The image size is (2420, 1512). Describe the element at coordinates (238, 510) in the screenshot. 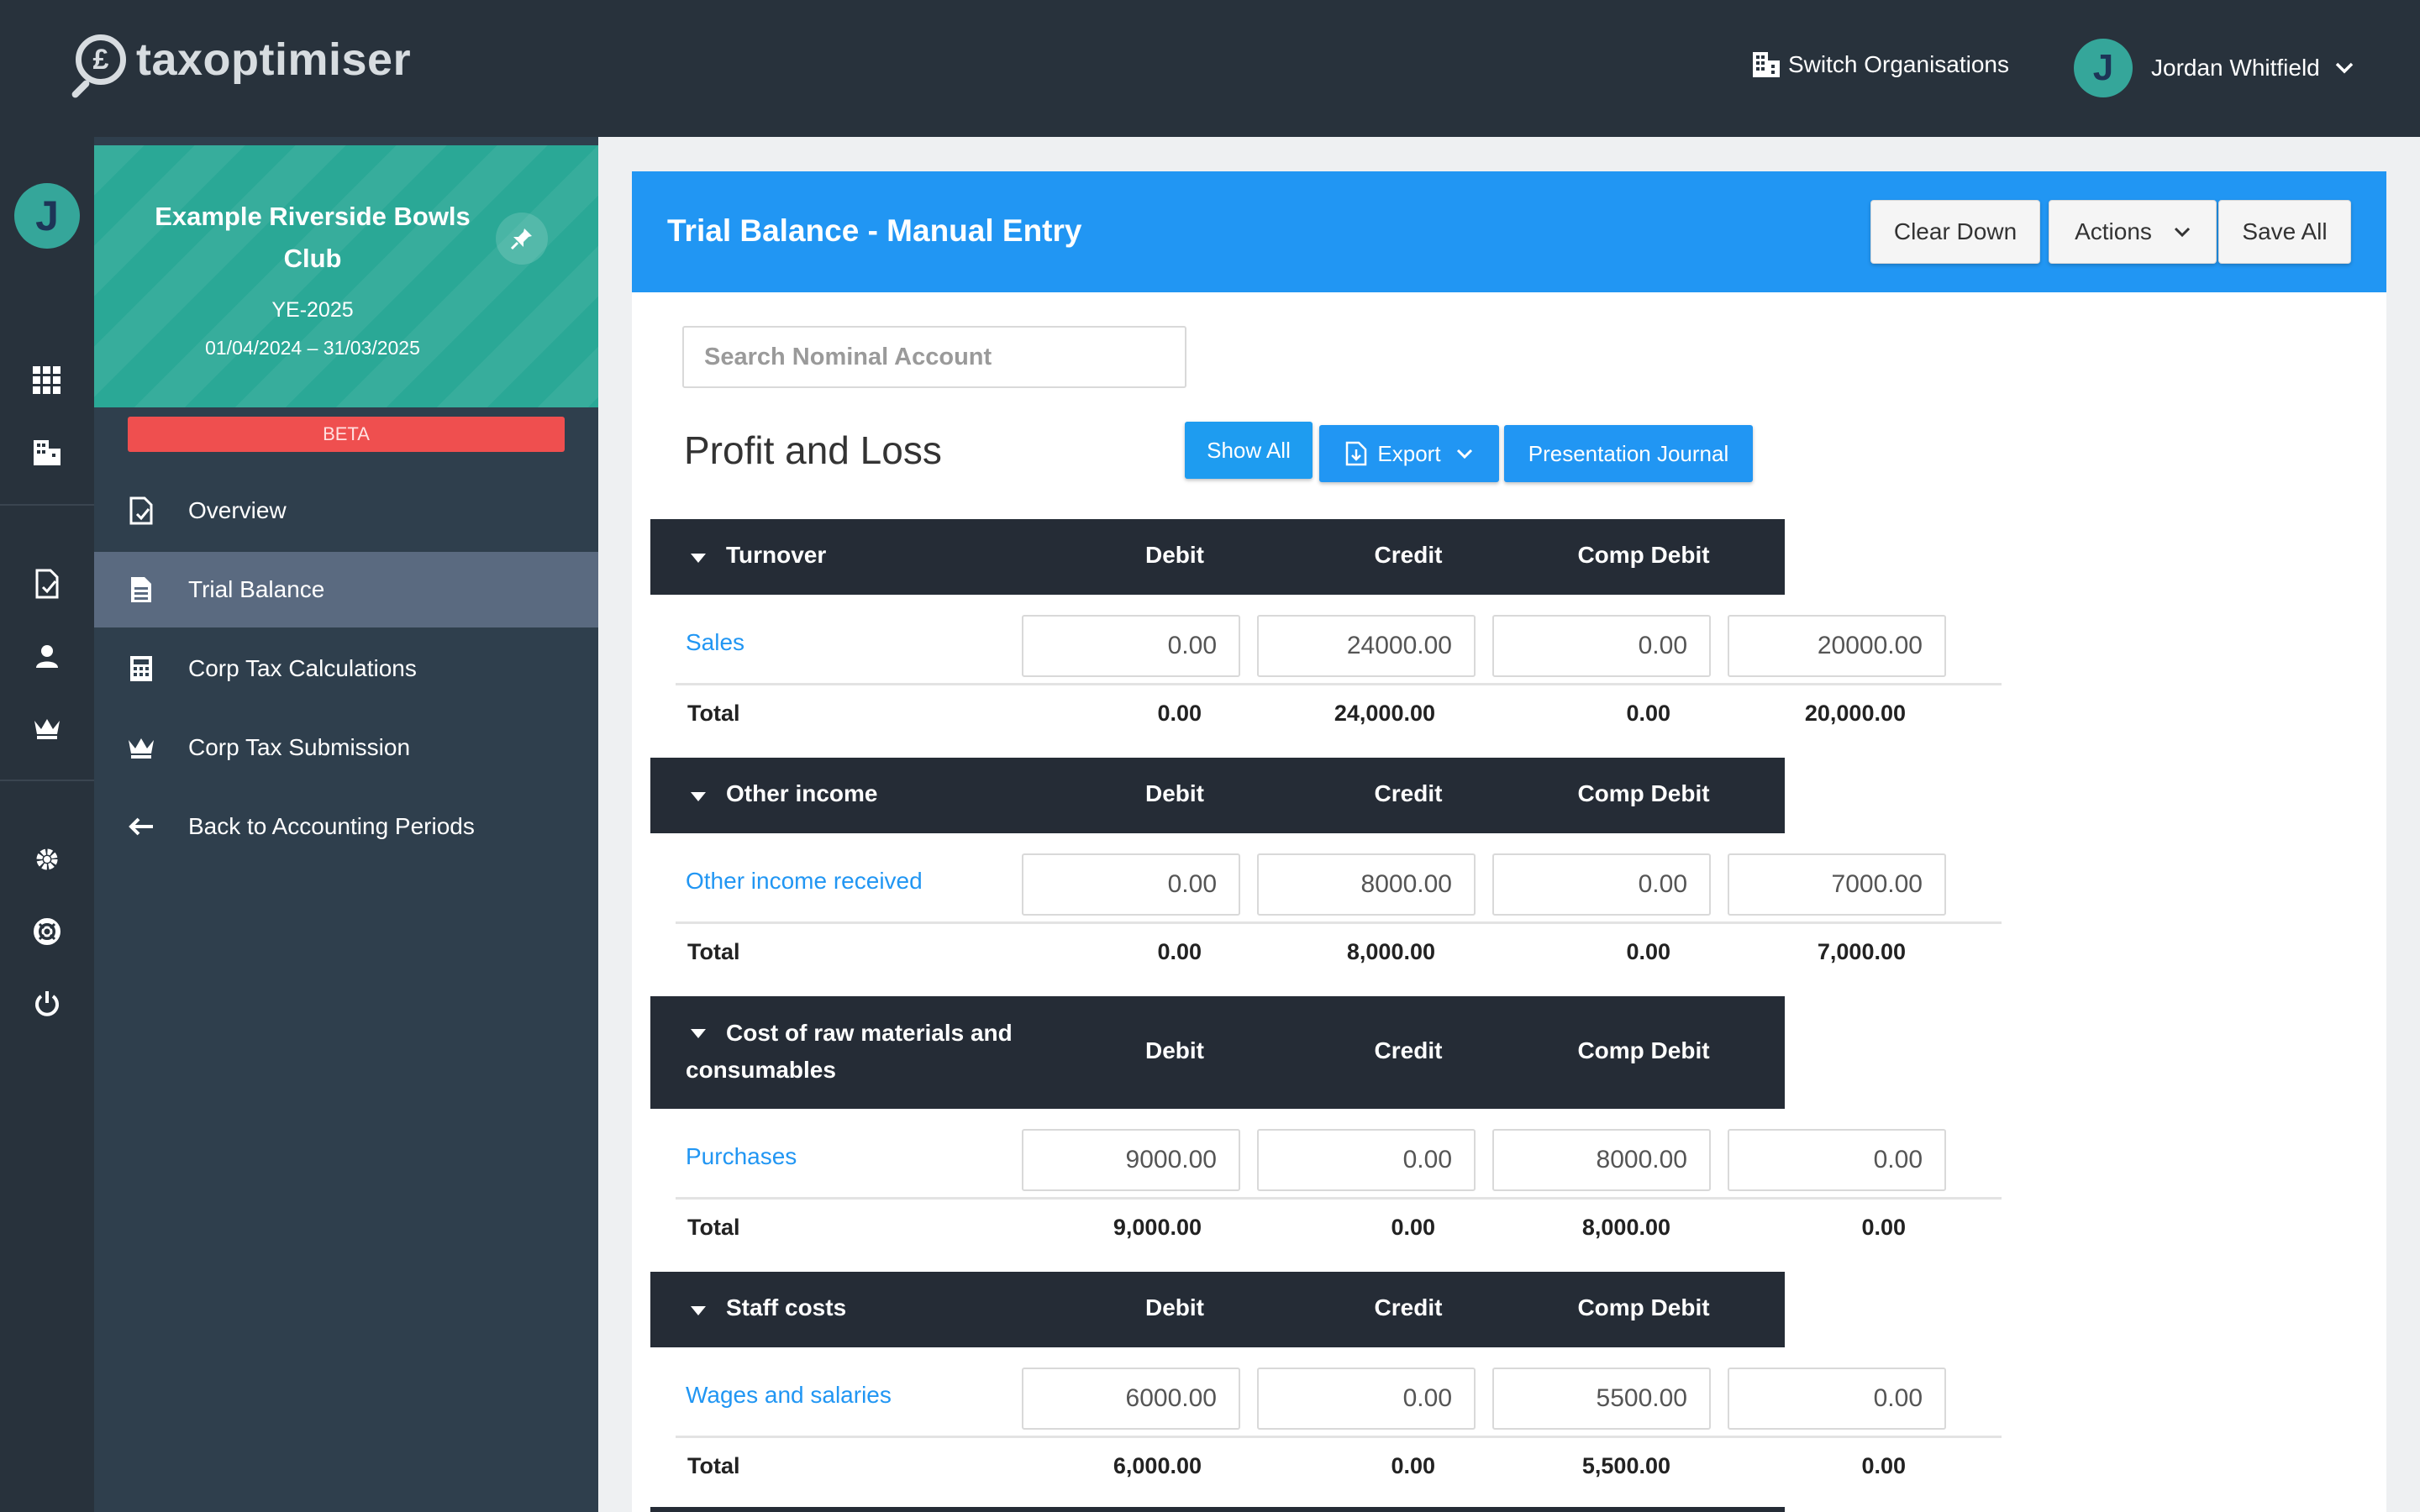

I see `sidebar-item-label: Overview` at that location.